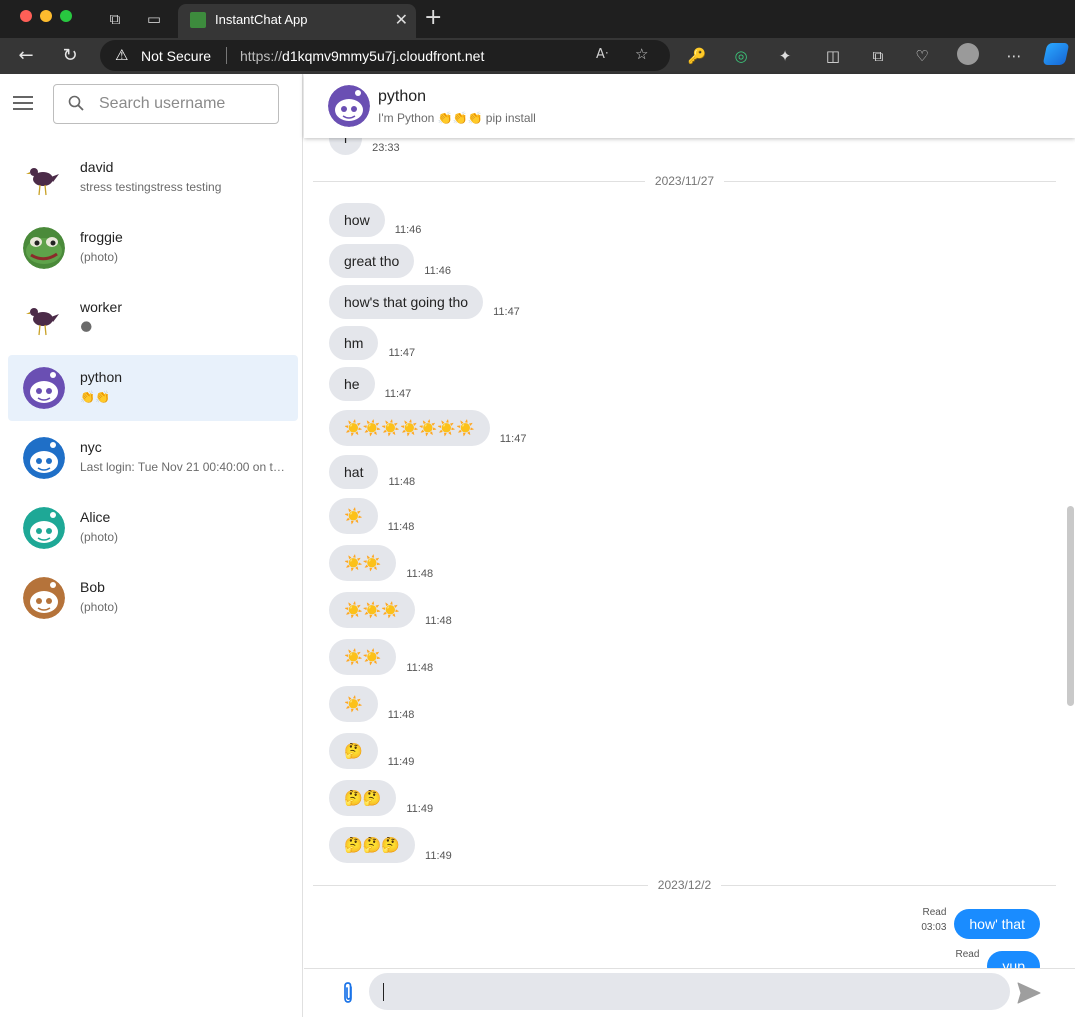 The image size is (1075, 1017). What do you see at coordinates (689, 106) in the screenshot?
I see `chat-header: python I'm Python 👏👏👏 pip install` at bounding box center [689, 106].